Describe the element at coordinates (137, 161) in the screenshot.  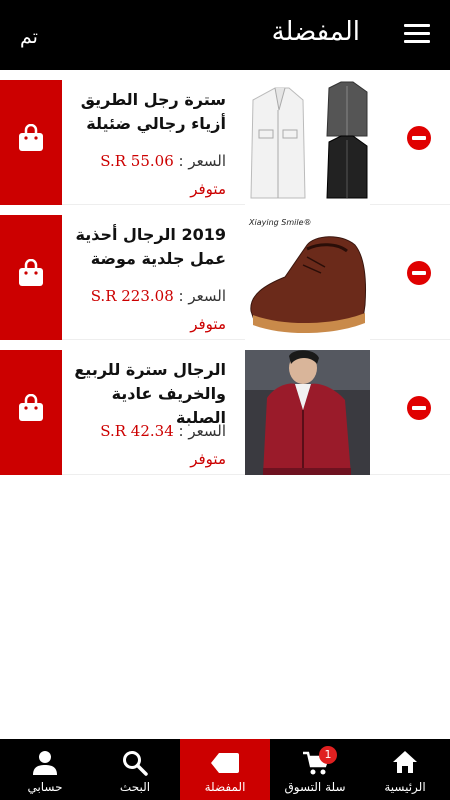
I see `price-value: S.R 55.06` at that location.